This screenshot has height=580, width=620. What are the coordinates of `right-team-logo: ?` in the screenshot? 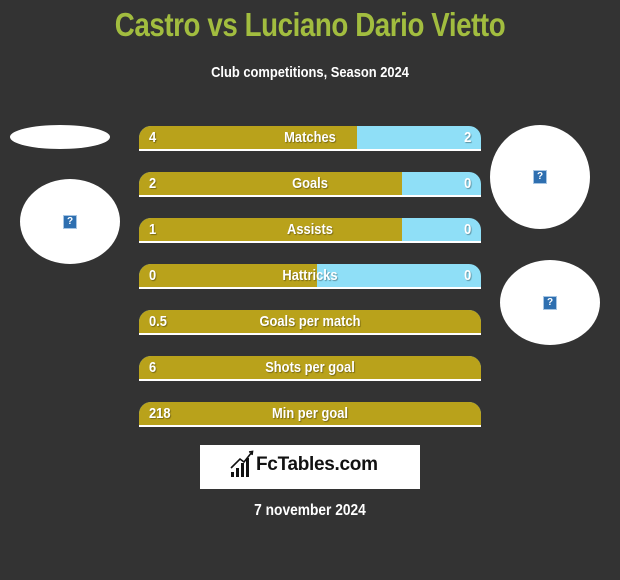 It's located at (550, 302).